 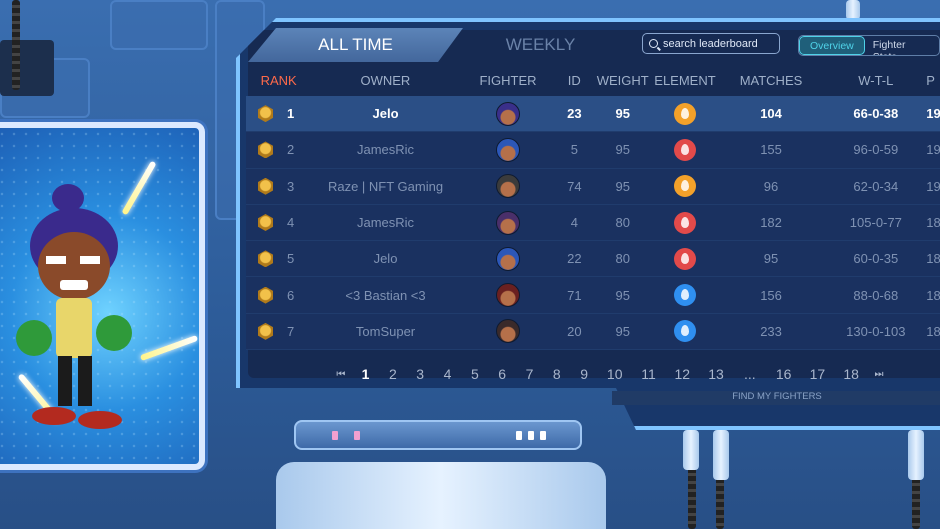 I want to click on rank-cell: 1, so click(x=278, y=114).